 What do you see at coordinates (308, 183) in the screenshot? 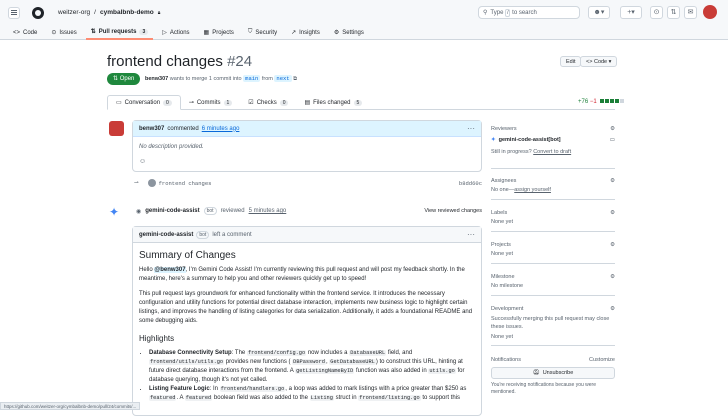
I see `commit-row: ⊸ frontend changes b8dd60c` at bounding box center [308, 183].